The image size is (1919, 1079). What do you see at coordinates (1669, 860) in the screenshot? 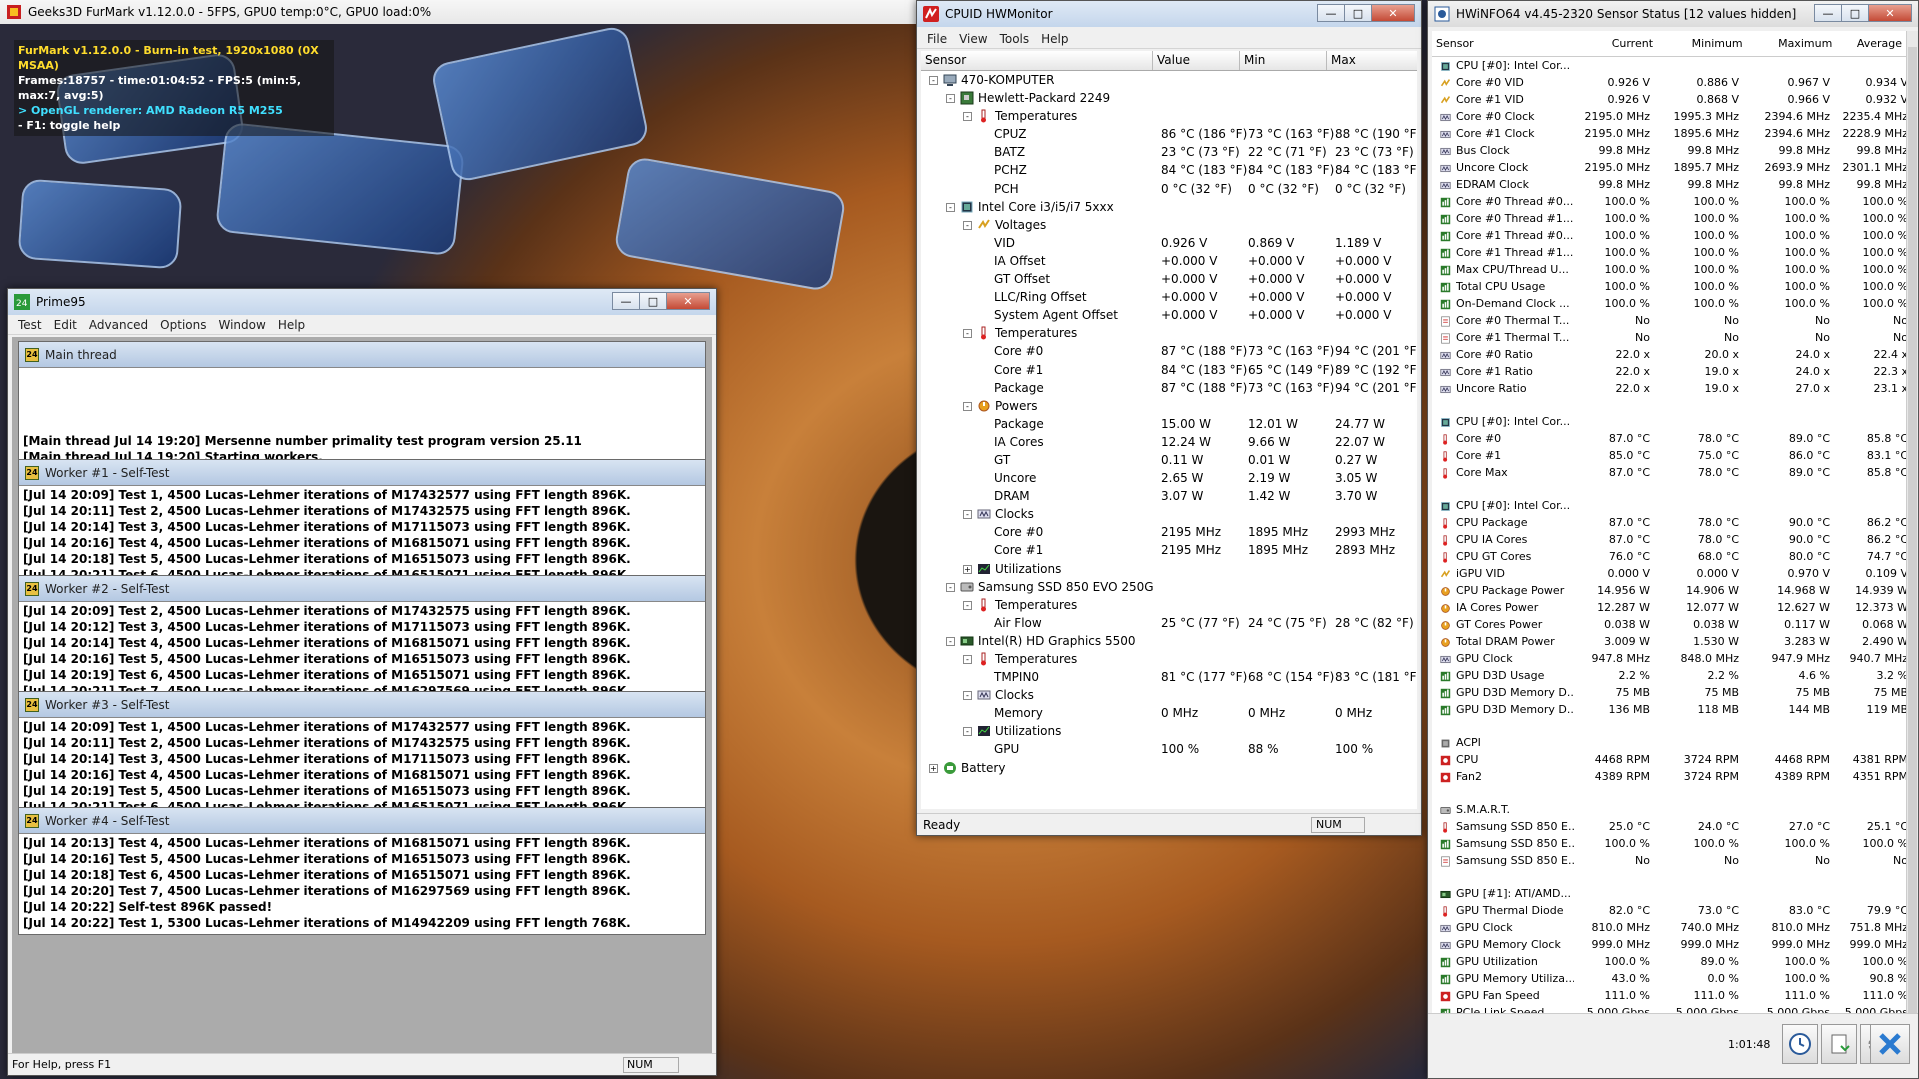
I see `sensor-row: Samsung SSD 850 E... No No No No` at bounding box center [1669, 860].